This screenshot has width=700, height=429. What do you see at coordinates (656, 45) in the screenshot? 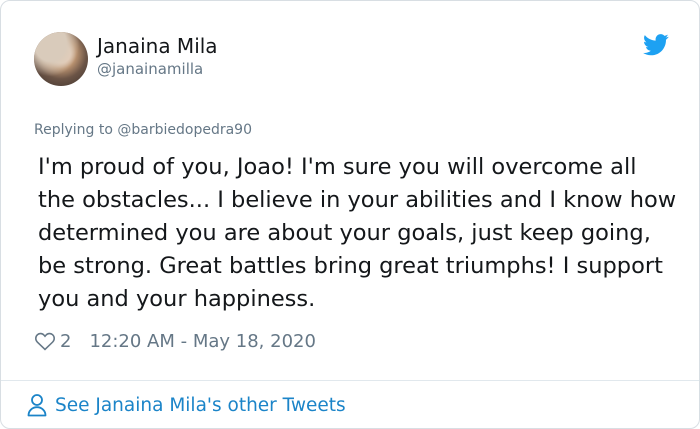
I see `twitter-bird-icon` at bounding box center [656, 45].